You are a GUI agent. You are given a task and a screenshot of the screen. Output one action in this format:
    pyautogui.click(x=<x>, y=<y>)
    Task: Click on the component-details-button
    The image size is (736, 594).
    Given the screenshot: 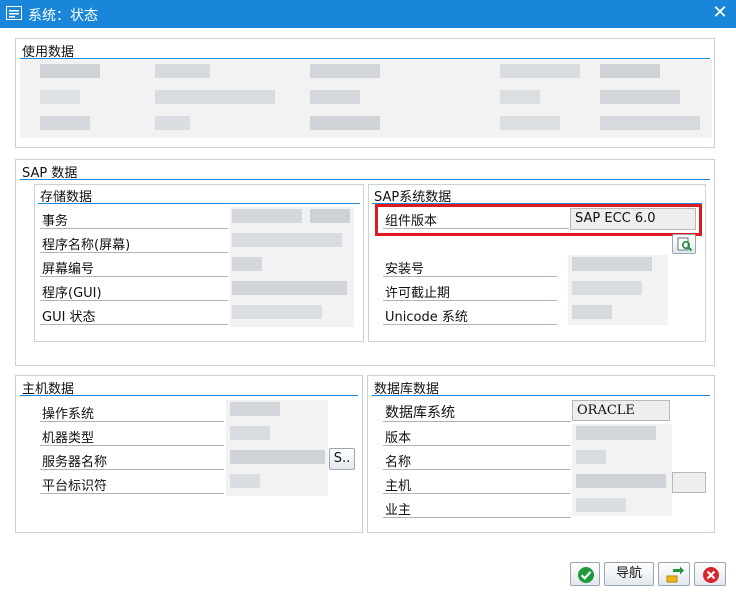 What is the action you would take?
    pyautogui.click(x=684, y=244)
    